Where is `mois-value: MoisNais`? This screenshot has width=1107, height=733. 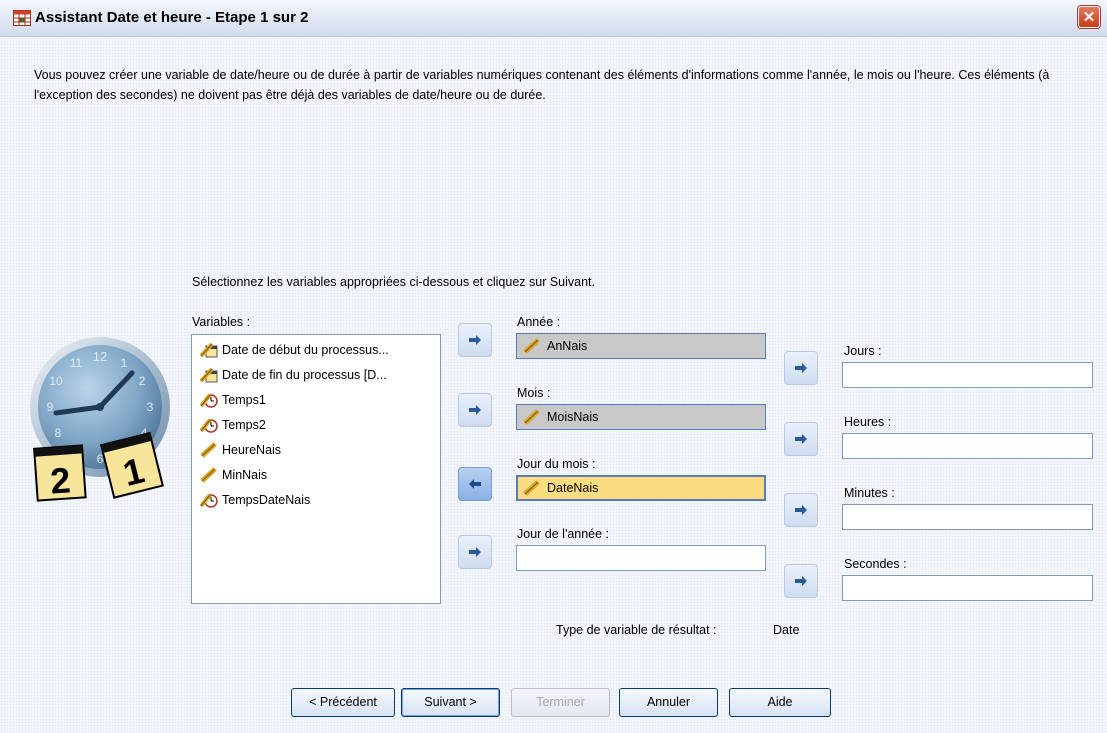
mois-value: MoisNais is located at coordinates (573, 417).